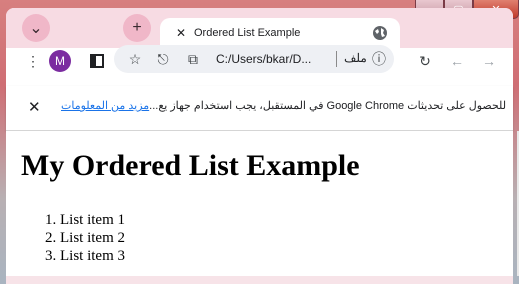 Image resolution: width=519 pixels, height=284 pixels. I want to click on ordered-list: List item 1 List item 2 List item 3, so click(72, 238).